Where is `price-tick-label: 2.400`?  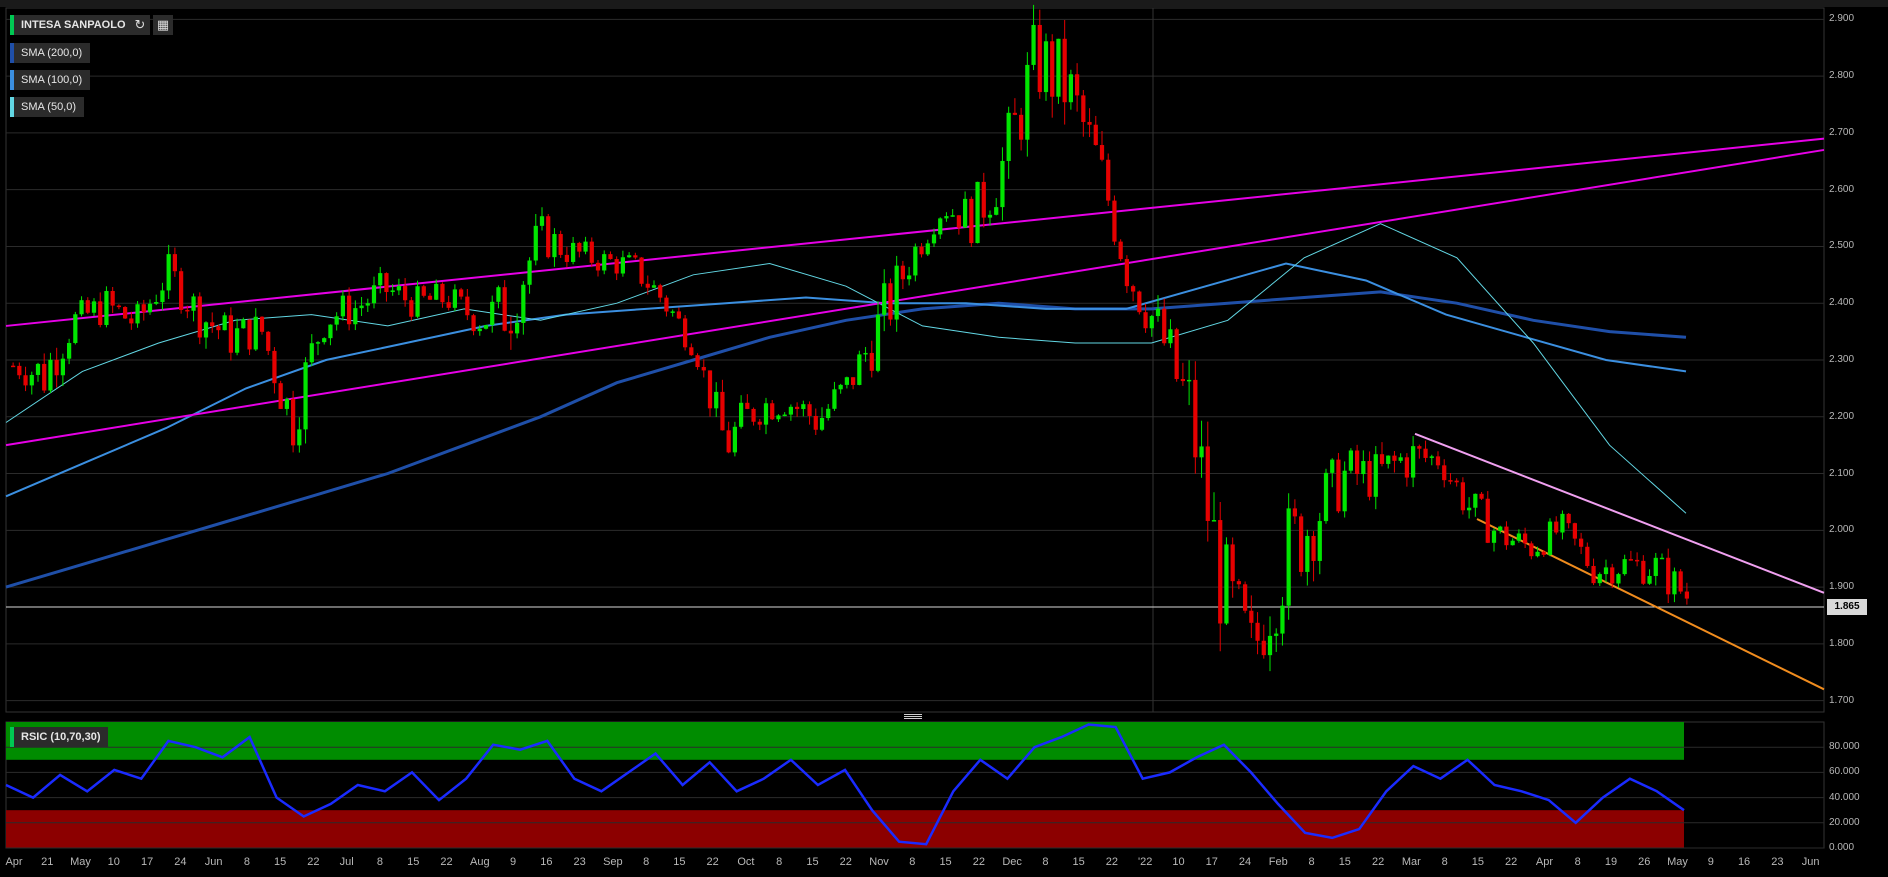 price-tick-label: 2.400 is located at coordinates (1842, 303).